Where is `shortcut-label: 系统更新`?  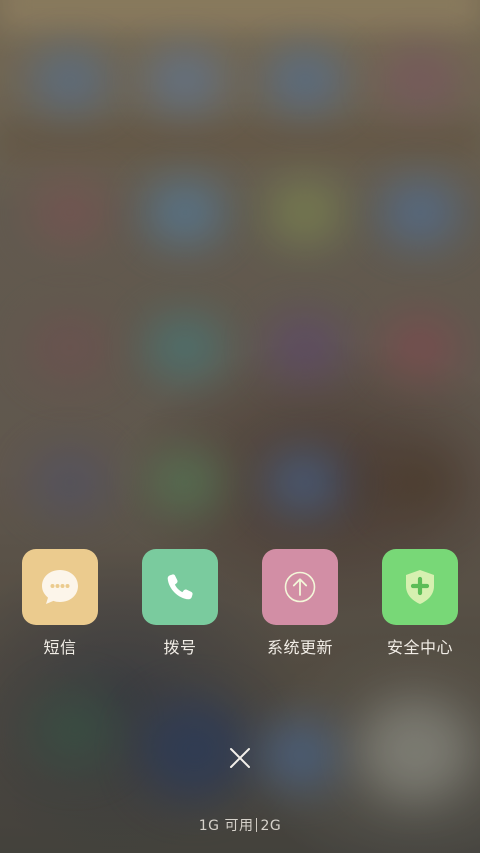
shortcut-label: 系统更新 is located at coordinates (299, 647).